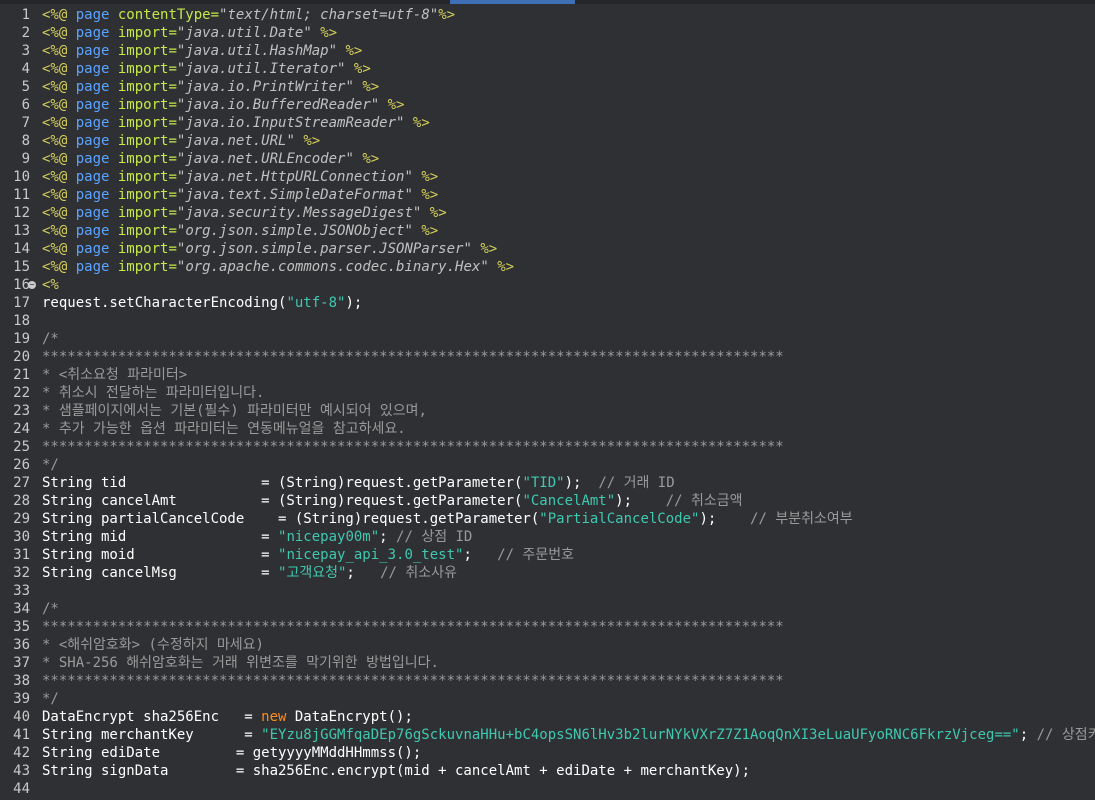 This screenshot has width=1095, height=800. What do you see at coordinates (18, 663) in the screenshot?
I see `line-number: 37` at bounding box center [18, 663].